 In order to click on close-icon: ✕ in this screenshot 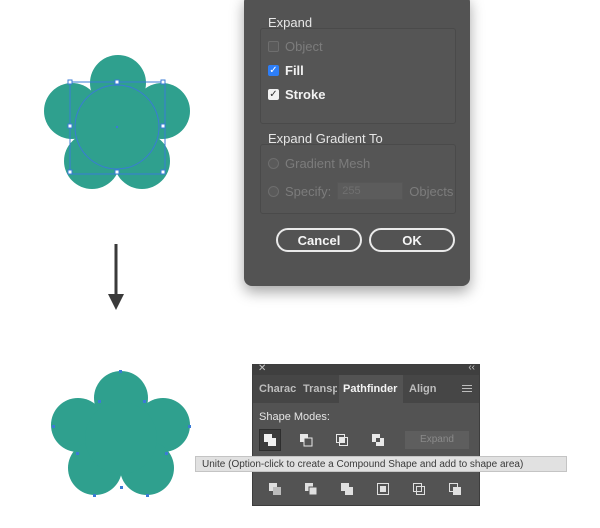, I will do `click(262, 368)`.